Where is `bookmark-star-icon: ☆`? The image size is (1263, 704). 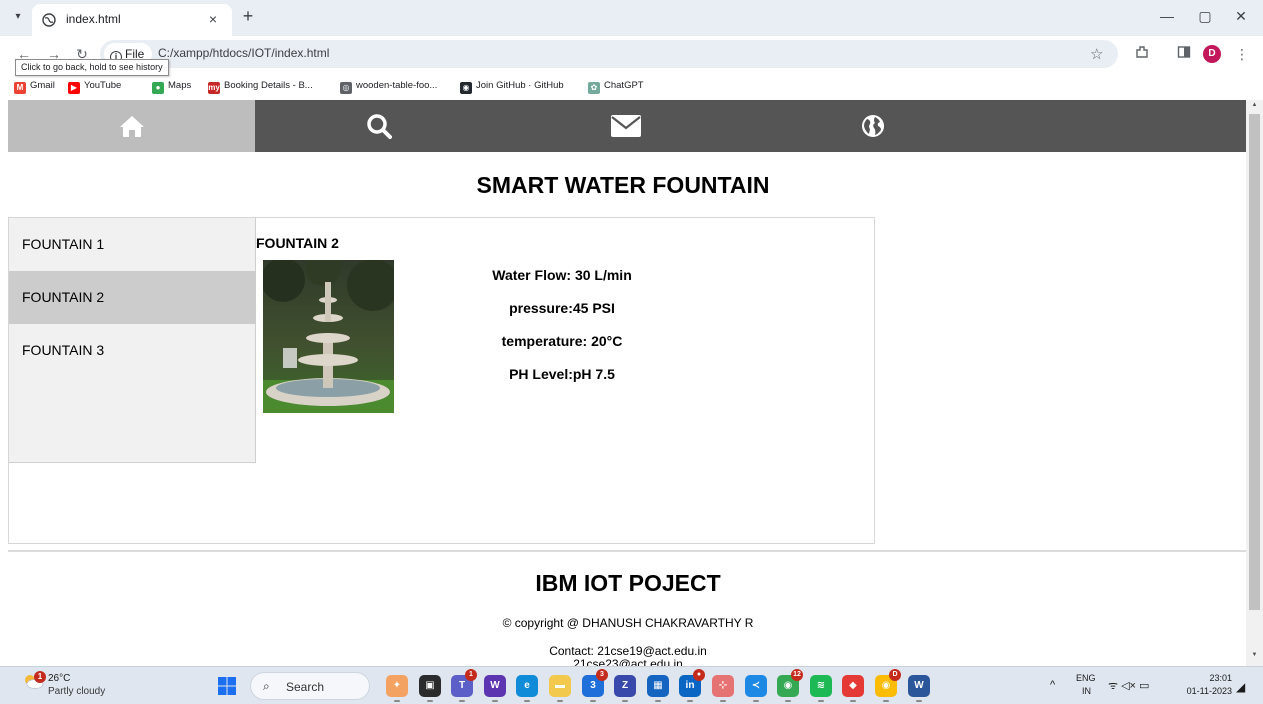
bookmark-star-icon: ☆ is located at coordinates (1096, 54).